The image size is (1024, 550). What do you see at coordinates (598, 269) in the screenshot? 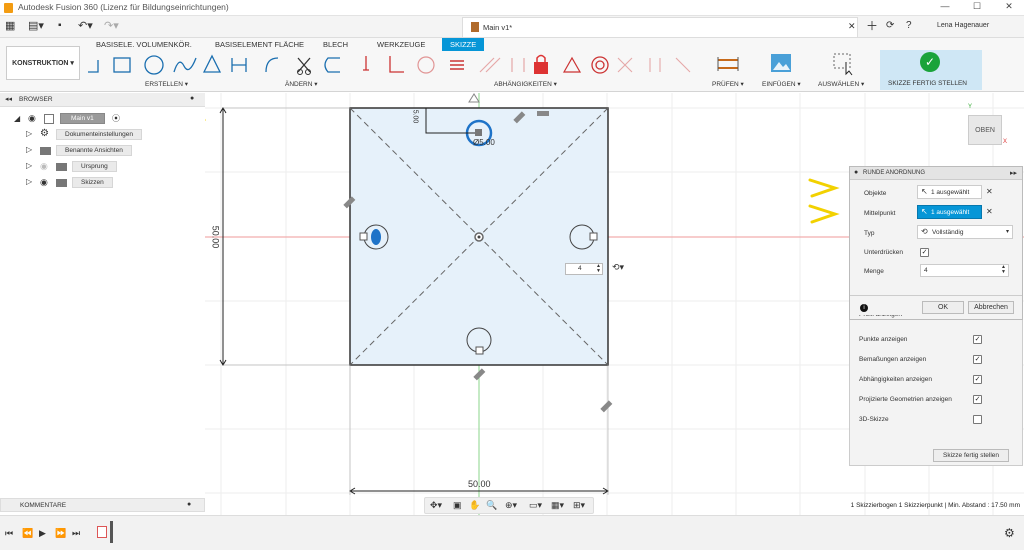
I see `stepper-icon: ▲ ▼` at bounding box center [598, 269].